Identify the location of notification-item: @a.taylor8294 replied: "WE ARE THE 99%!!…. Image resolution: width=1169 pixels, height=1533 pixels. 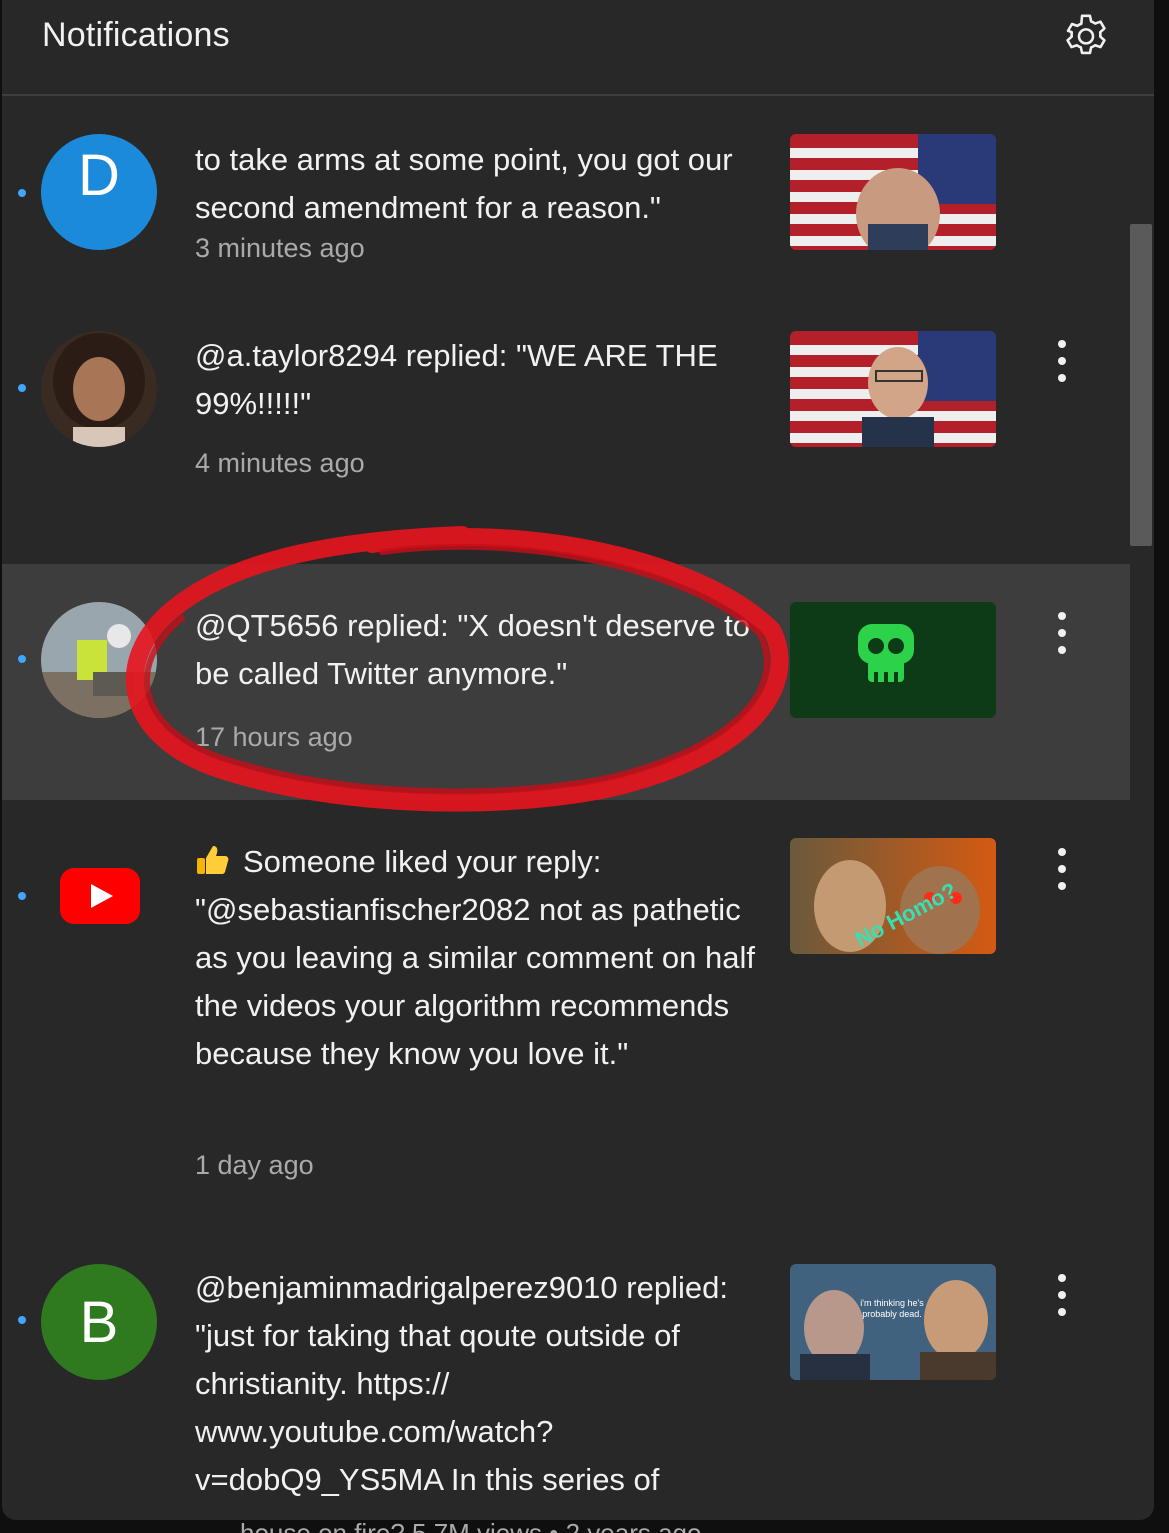
(566, 446).